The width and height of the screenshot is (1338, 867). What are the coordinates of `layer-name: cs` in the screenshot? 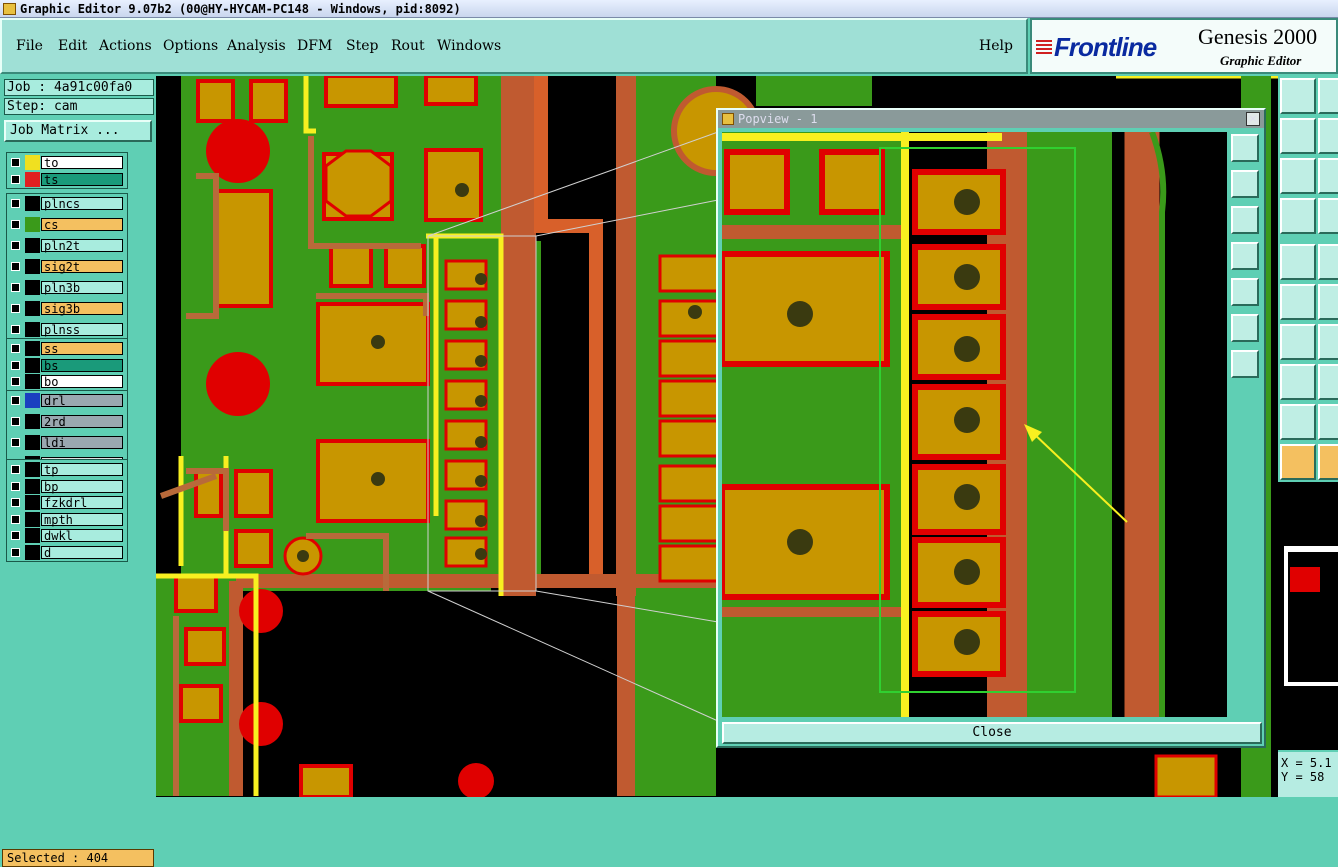 It's located at (82, 225).